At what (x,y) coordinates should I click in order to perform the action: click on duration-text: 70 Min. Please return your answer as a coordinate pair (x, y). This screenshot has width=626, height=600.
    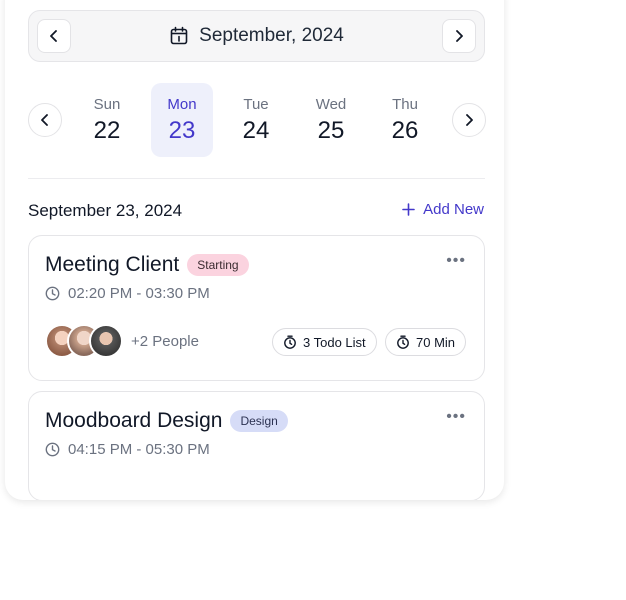
    Looking at the image, I should click on (436, 342).